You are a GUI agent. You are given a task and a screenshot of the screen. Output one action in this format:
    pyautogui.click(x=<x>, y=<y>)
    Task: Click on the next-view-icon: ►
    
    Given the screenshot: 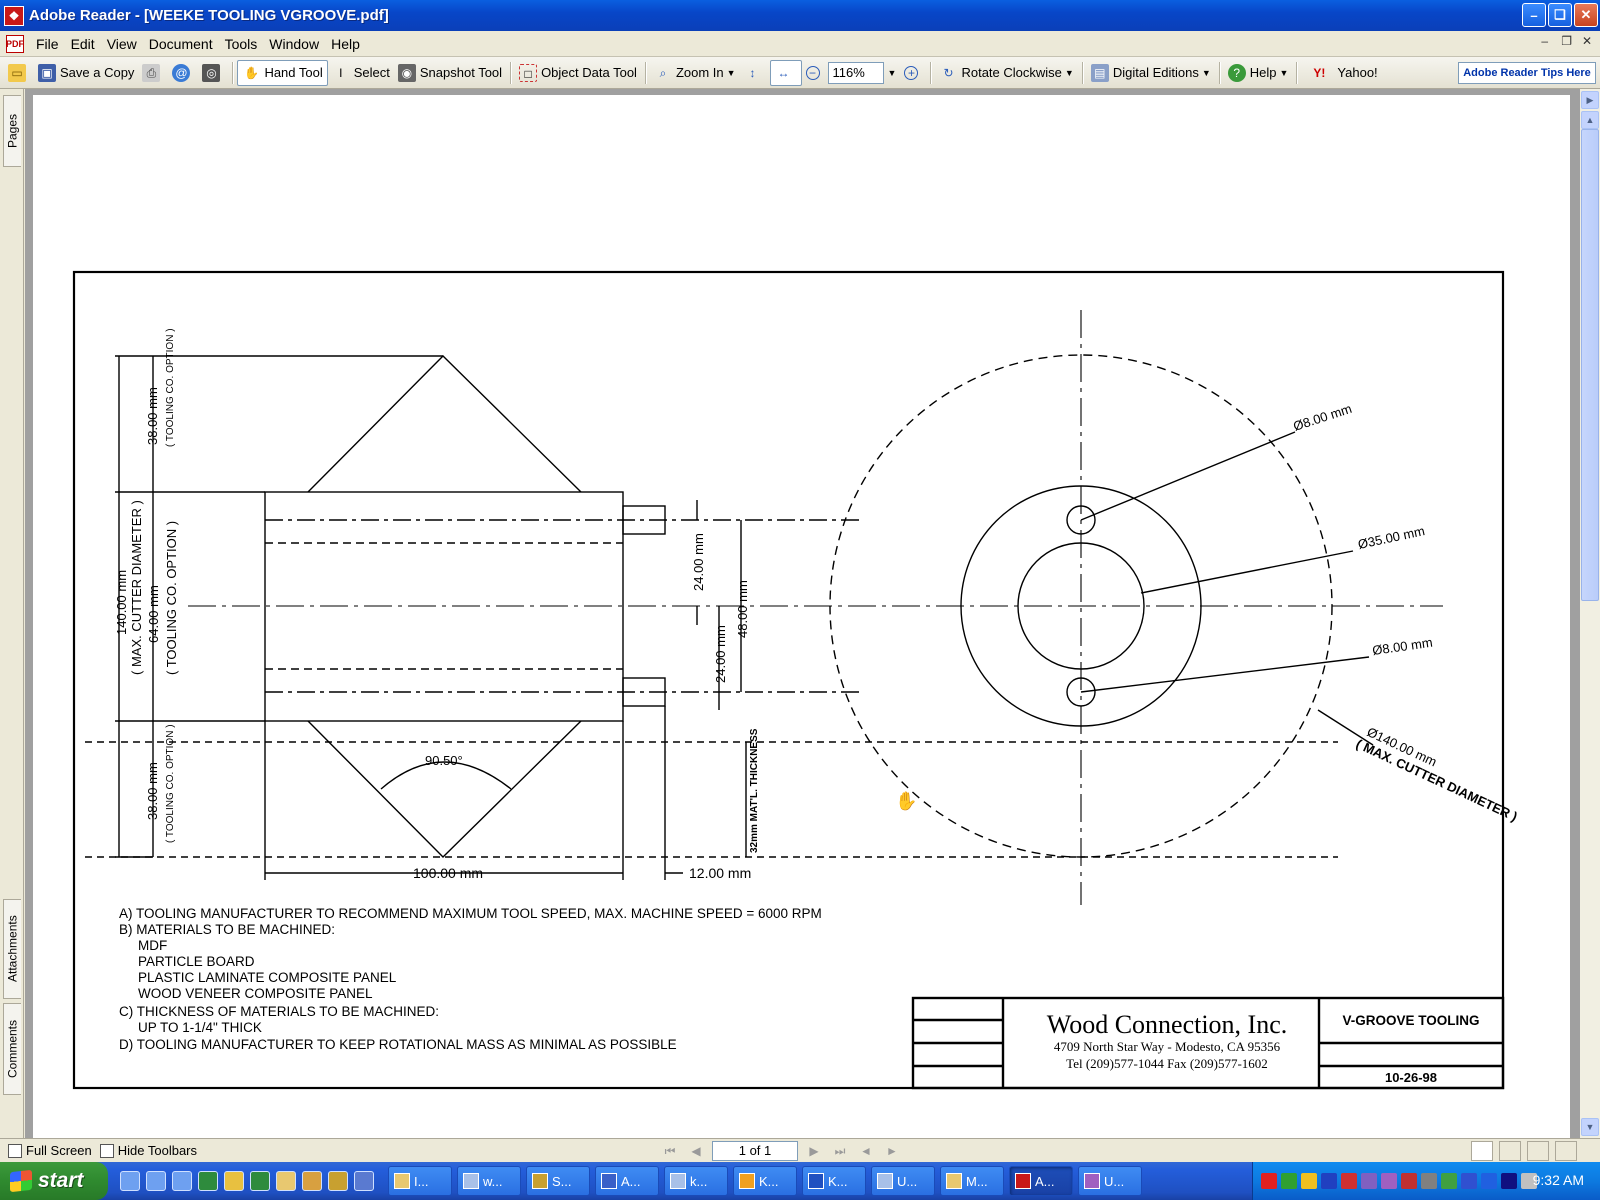 What is the action you would take?
    pyautogui.click(x=892, y=1151)
    